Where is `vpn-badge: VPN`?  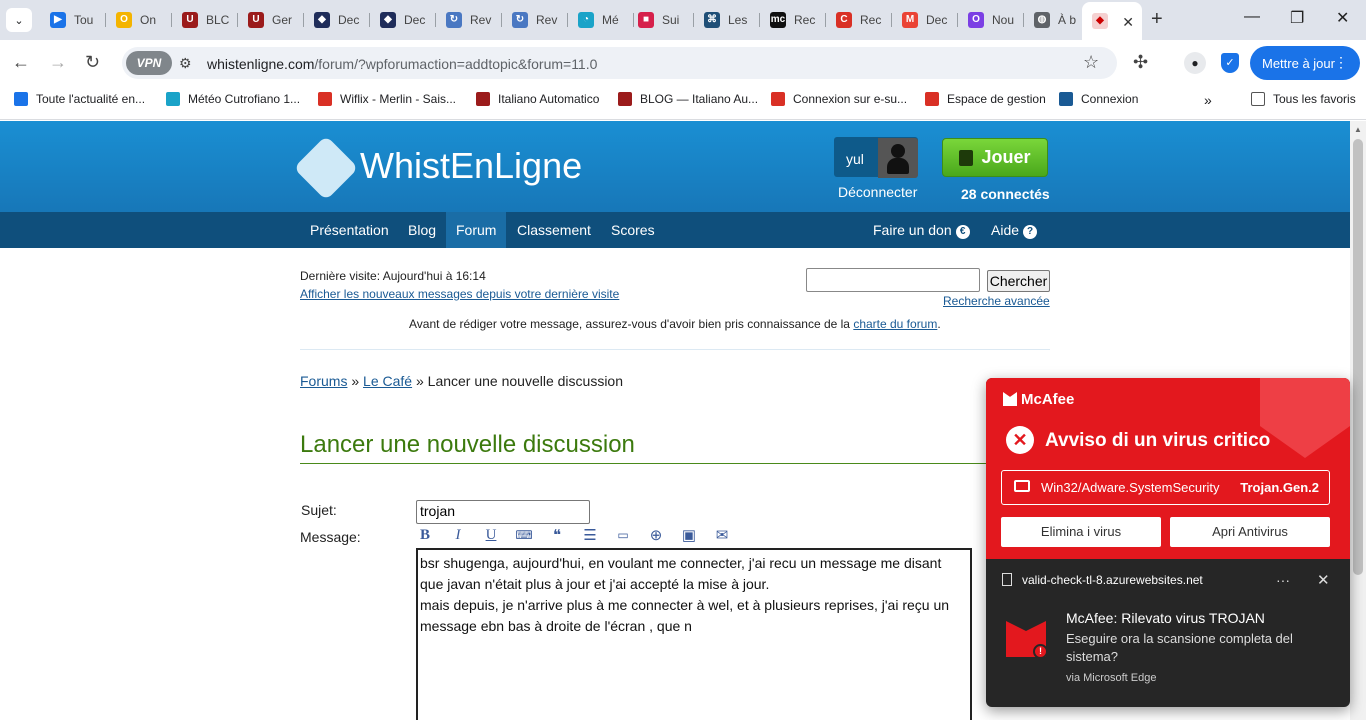
vpn-badge: VPN is located at coordinates (149, 63).